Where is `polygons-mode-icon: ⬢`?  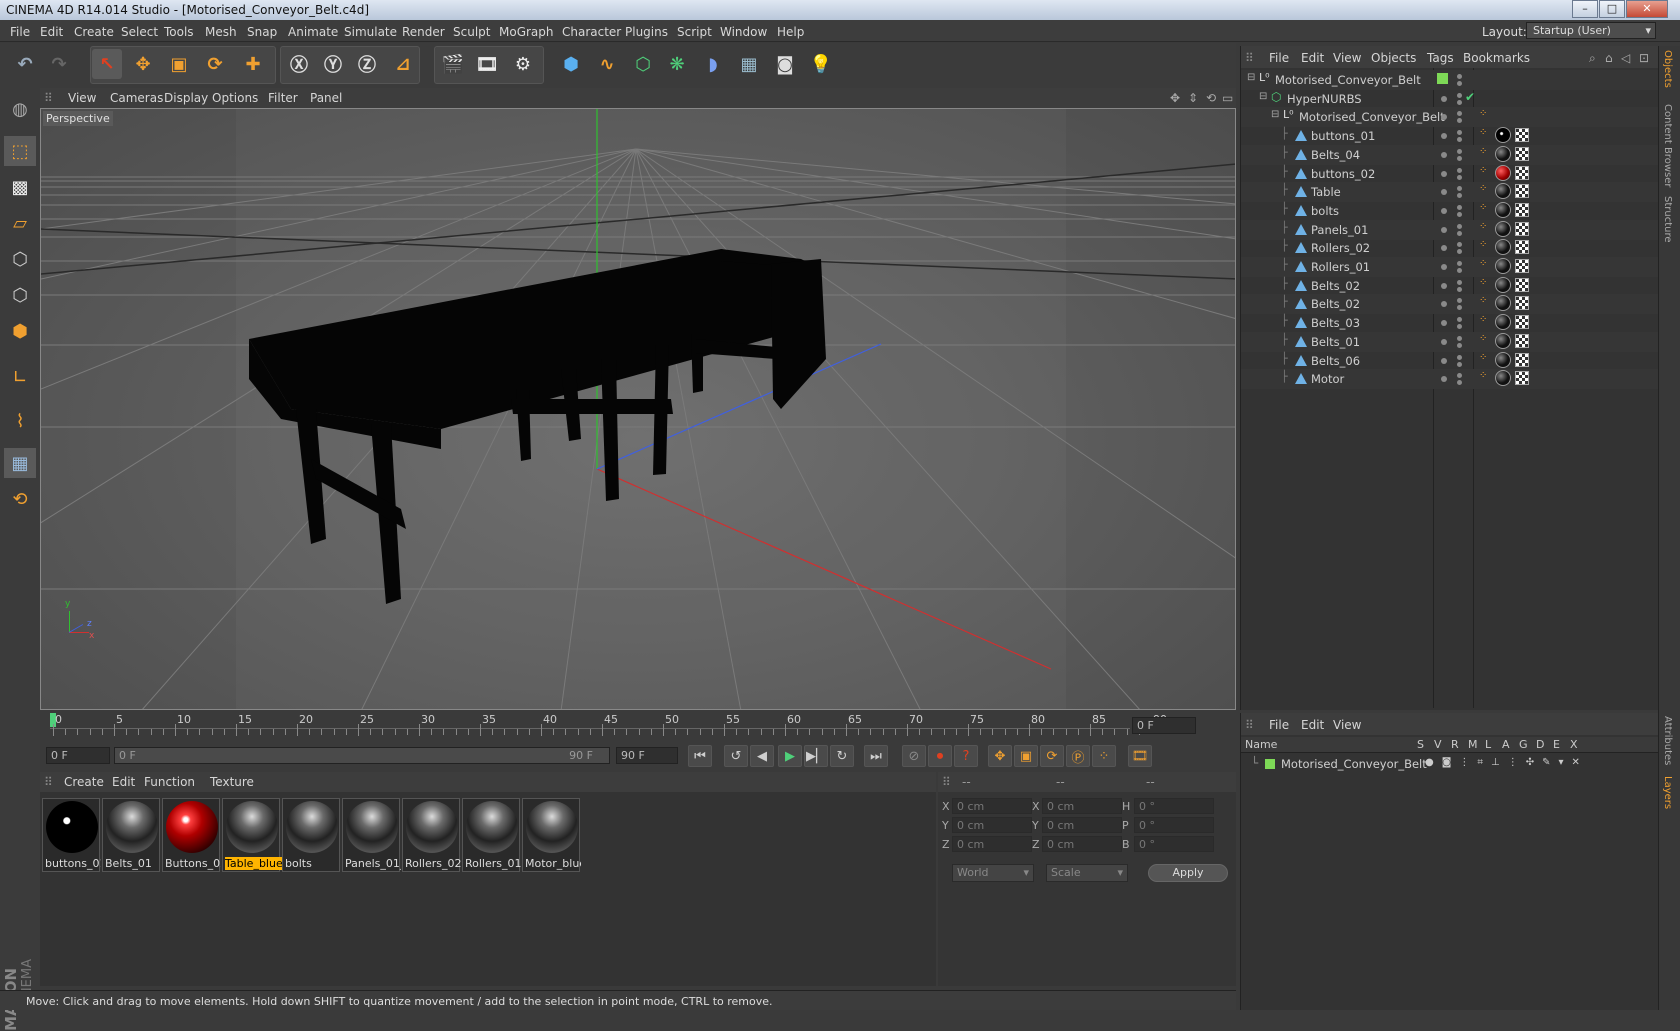 polygons-mode-icon: ⬢ is located at coordinates (20, 331).